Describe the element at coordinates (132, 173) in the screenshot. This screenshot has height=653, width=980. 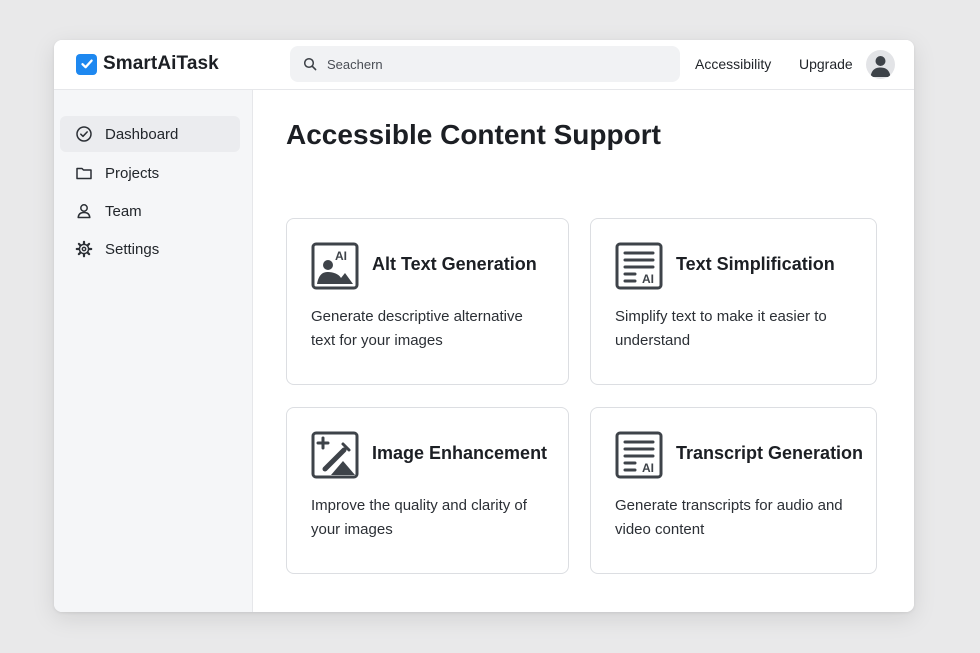
I see `sidebar-item-label: Projects` at that location.